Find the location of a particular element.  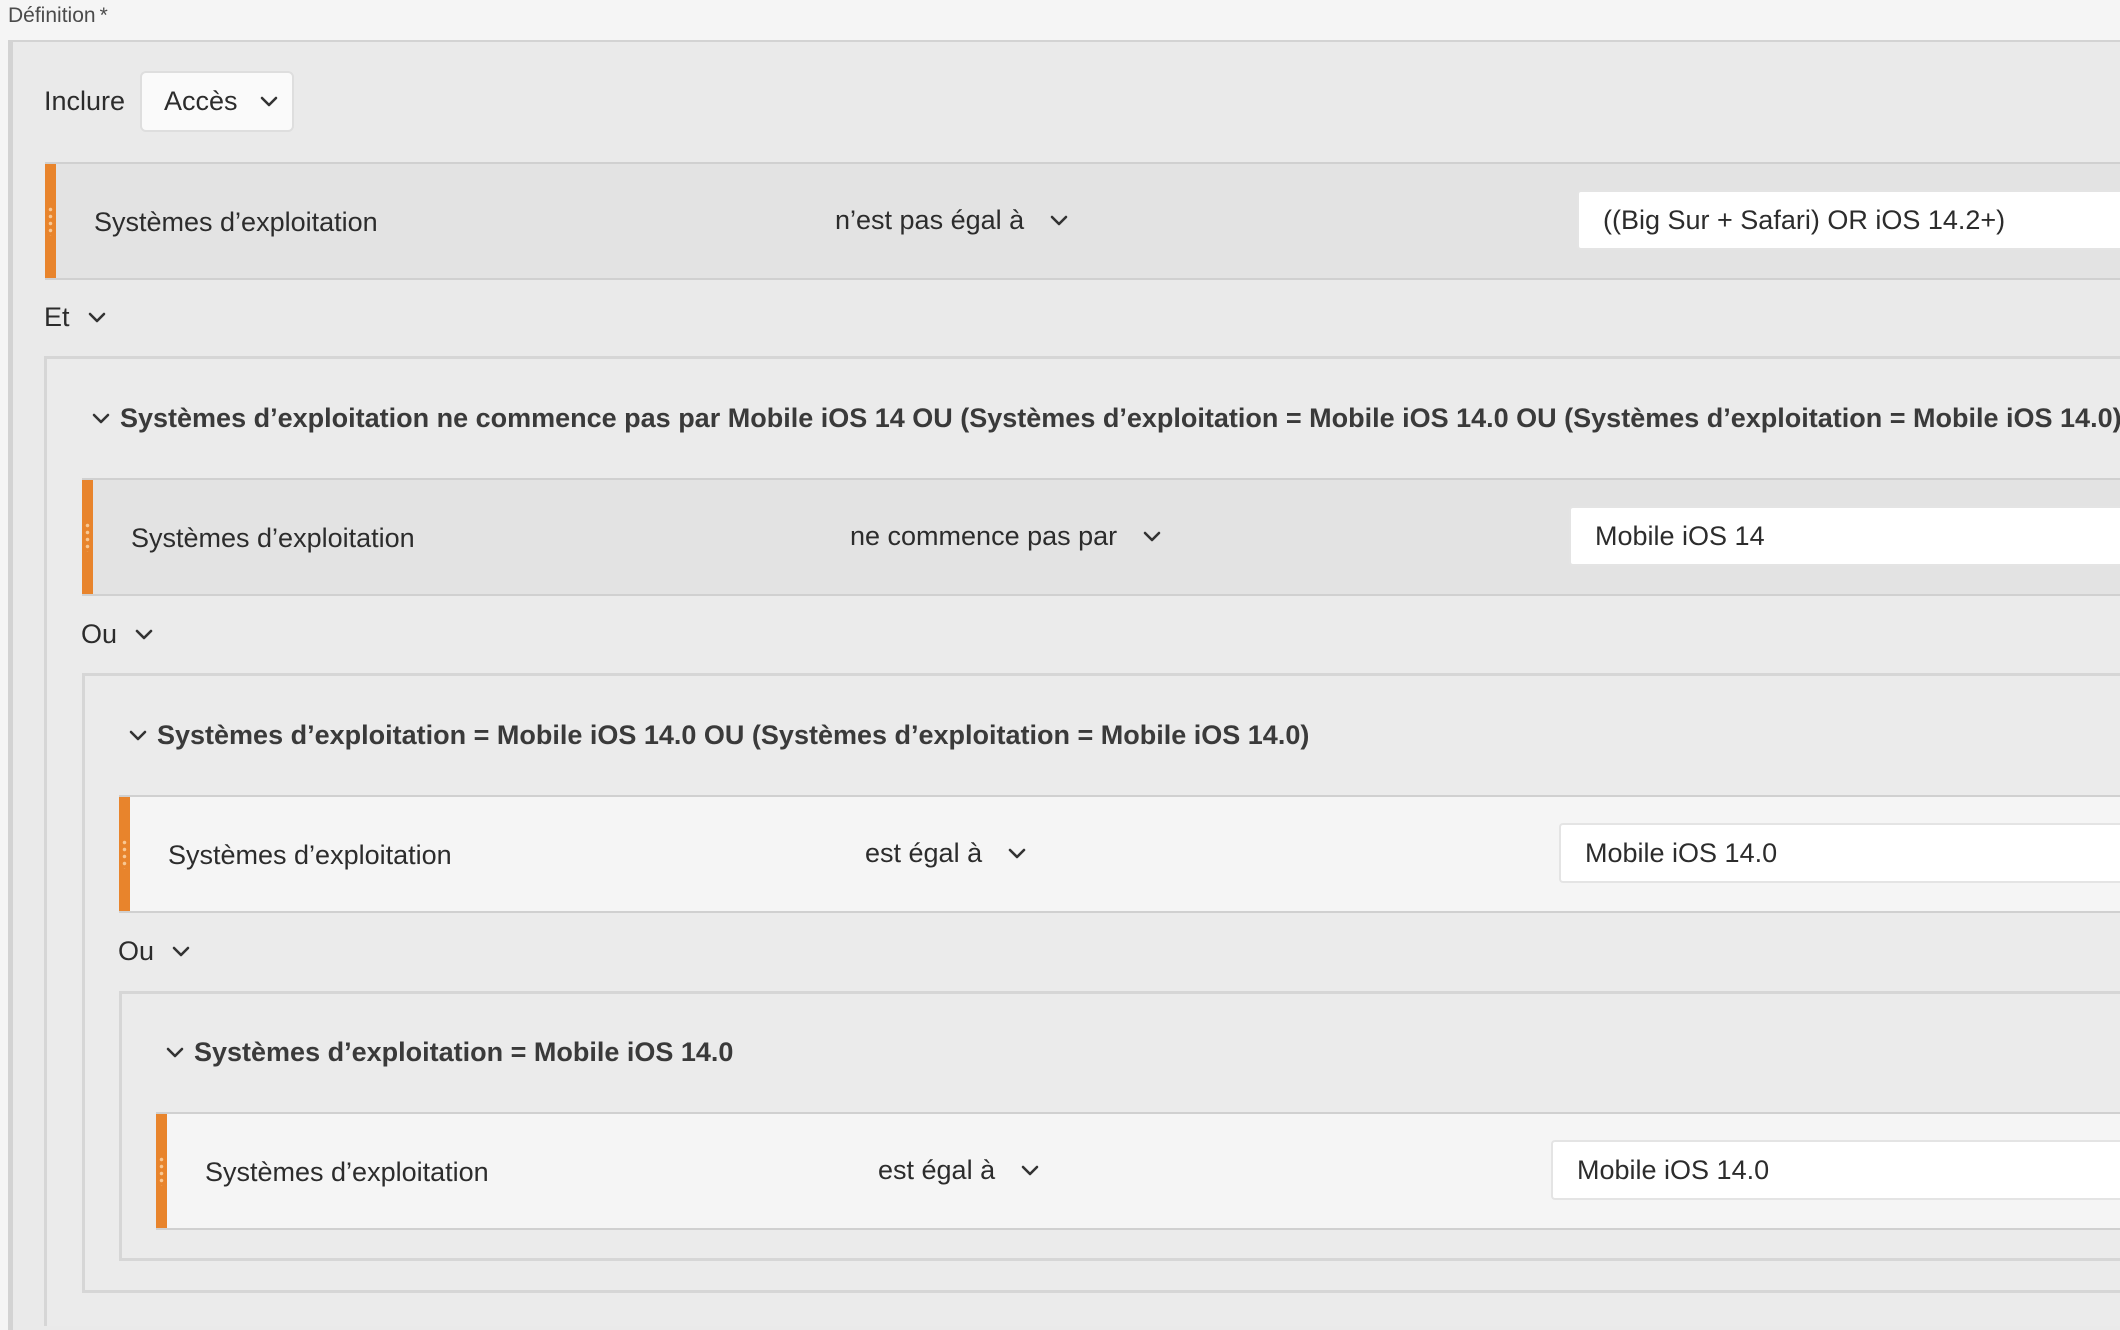

value-input: ((Big Sur + Safari) OR iOS 14.2+) is located at coordinates (1848, 220).